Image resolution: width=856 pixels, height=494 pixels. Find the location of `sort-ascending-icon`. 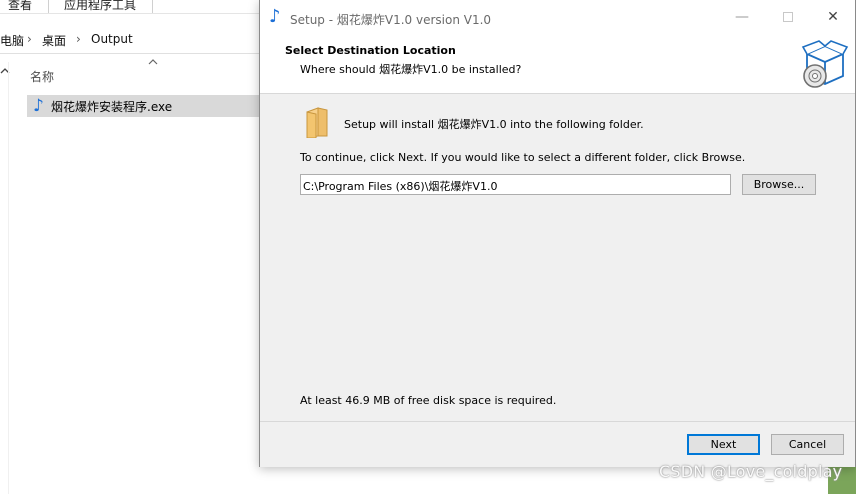

sort-ascending-icon is located at coordinates (153, 62).